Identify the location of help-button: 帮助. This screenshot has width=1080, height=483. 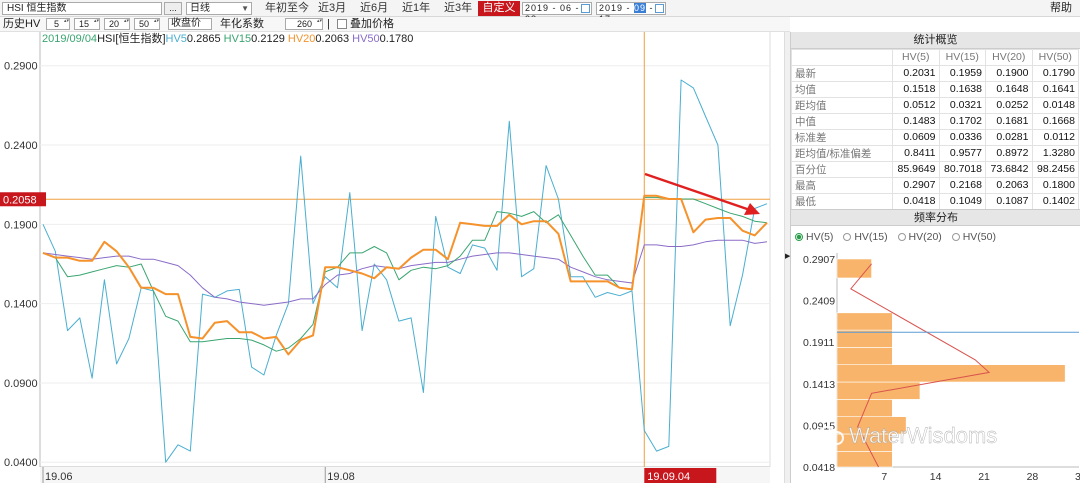
(1061, 8).